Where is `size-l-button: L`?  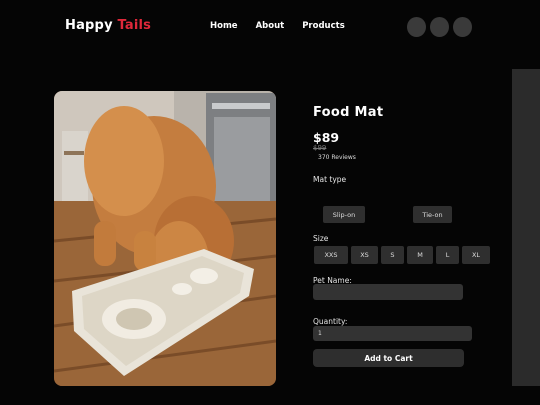
size-l-button: L is located at coordinates (447, 255).